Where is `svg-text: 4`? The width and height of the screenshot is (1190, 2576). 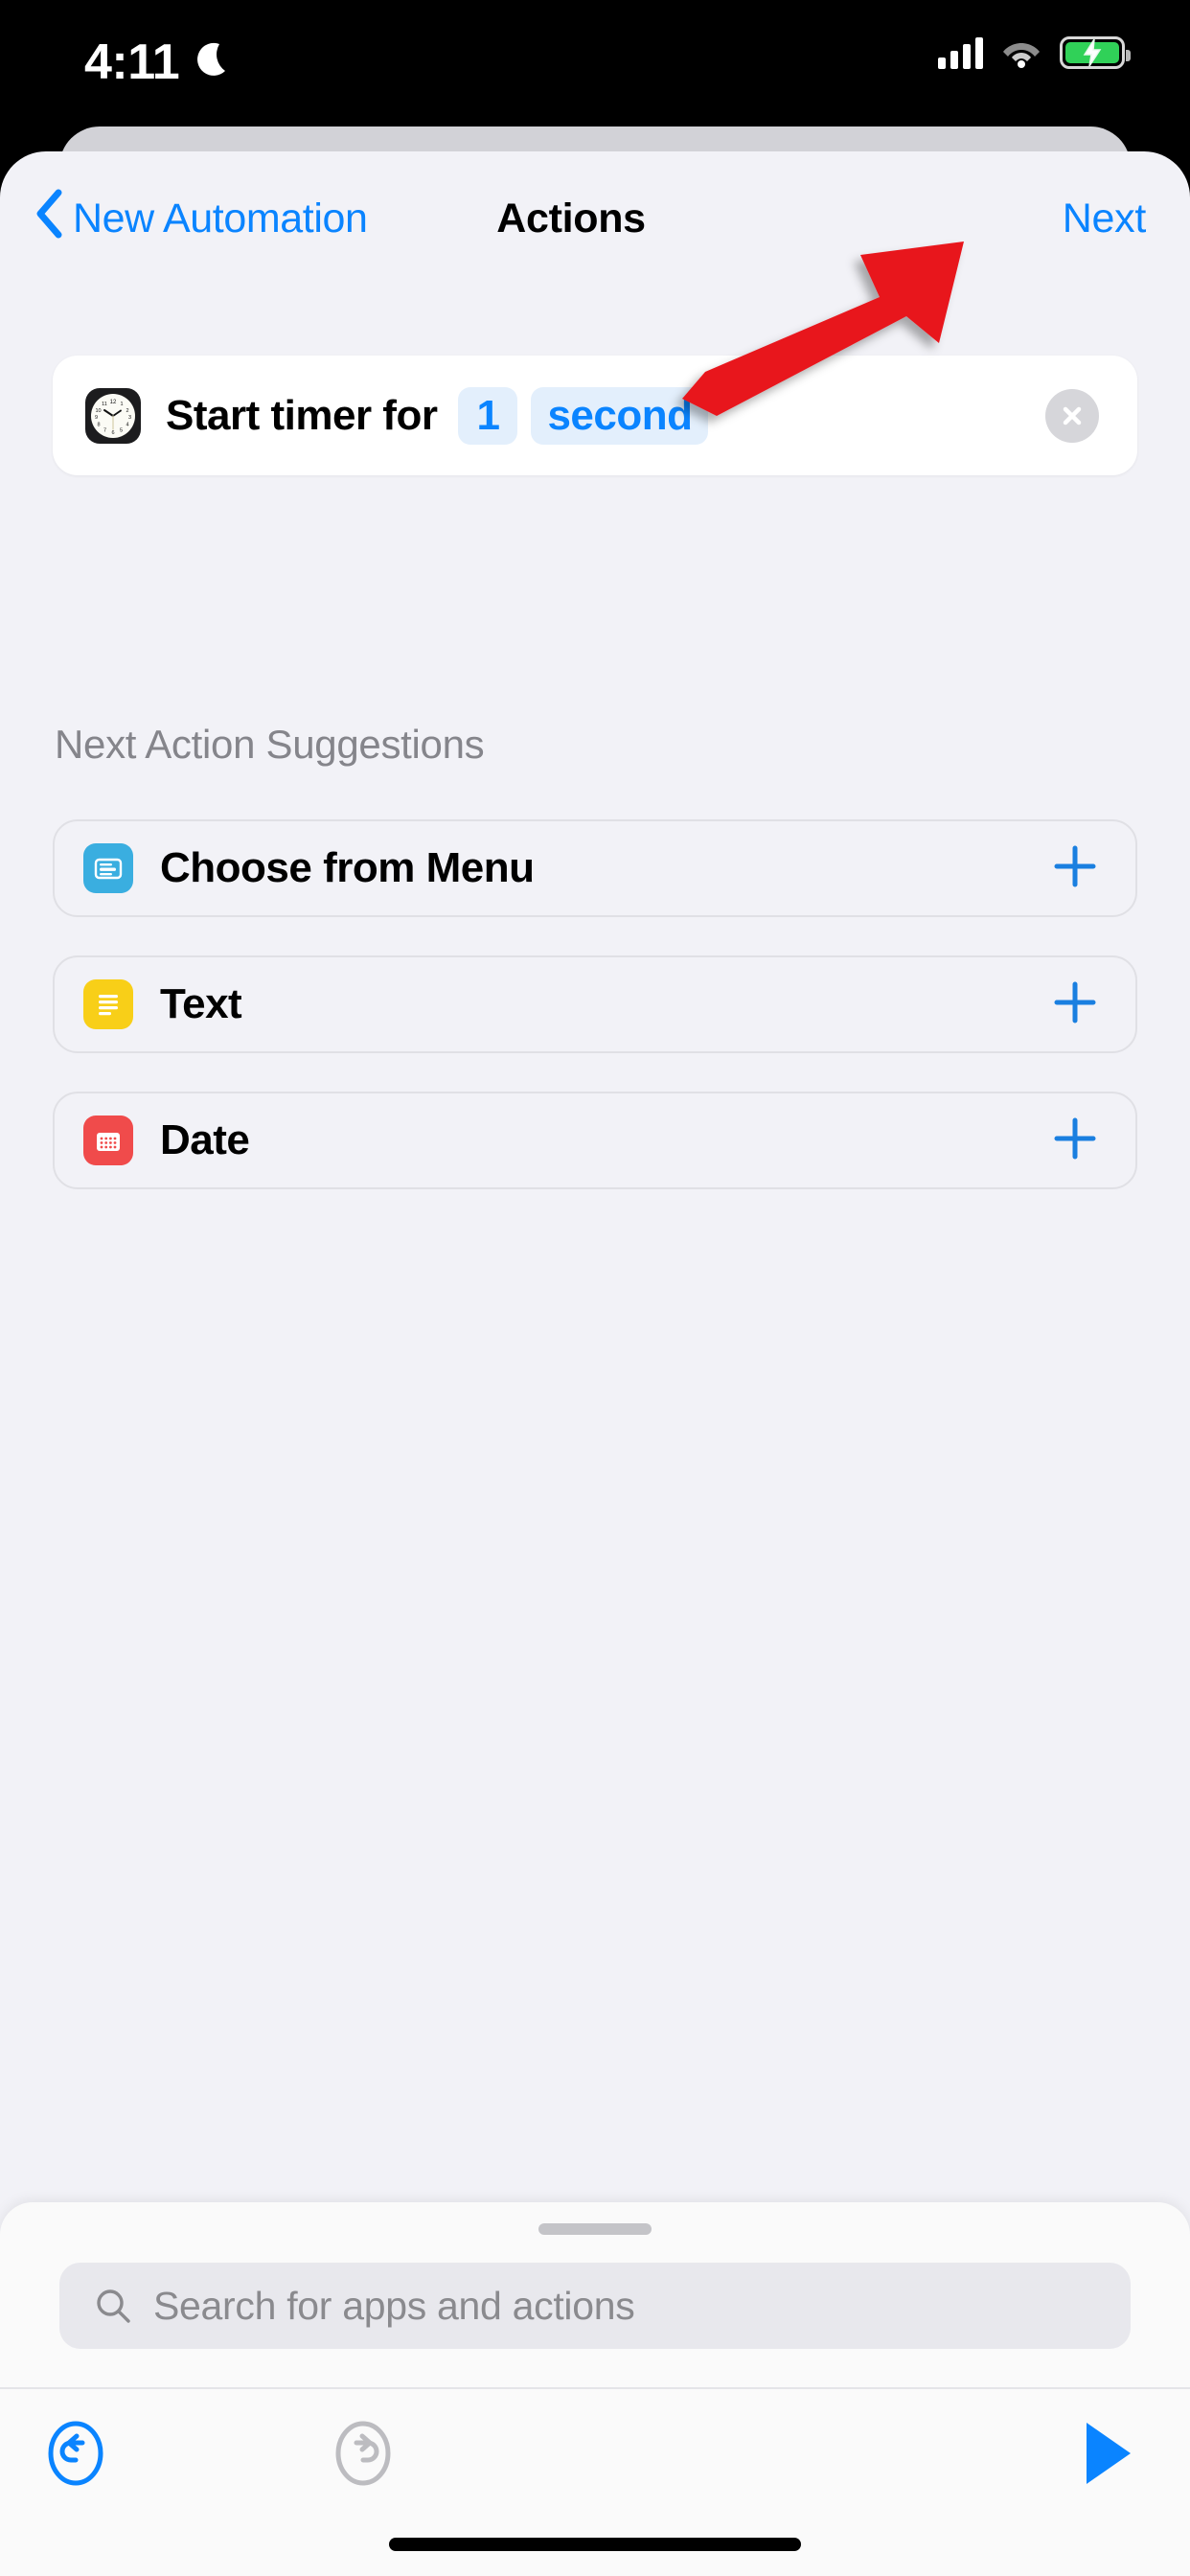
svg-text: 4 is located at coordinates (127, 424).